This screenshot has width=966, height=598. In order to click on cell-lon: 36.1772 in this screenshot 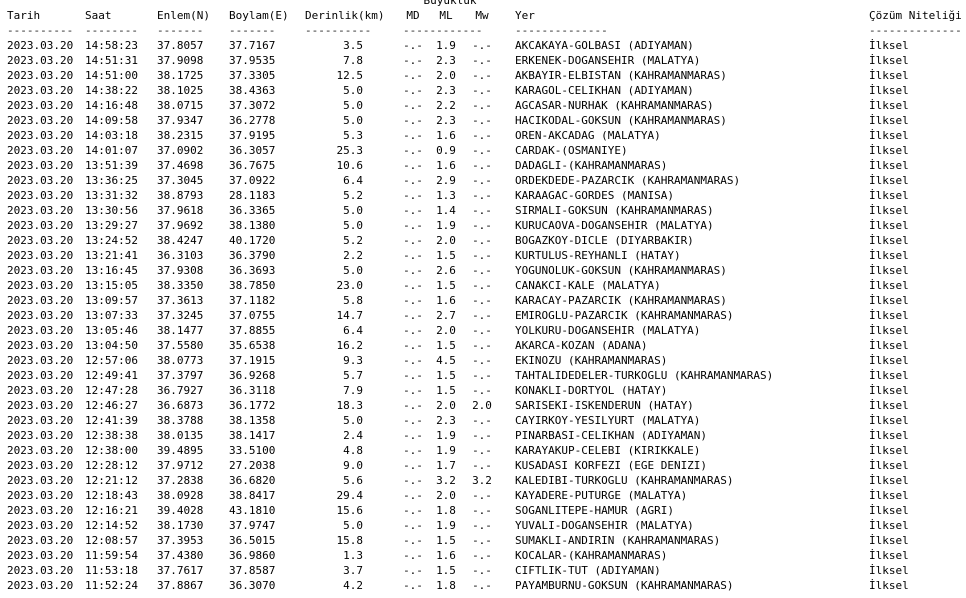, I will do `click(252, 405)`.